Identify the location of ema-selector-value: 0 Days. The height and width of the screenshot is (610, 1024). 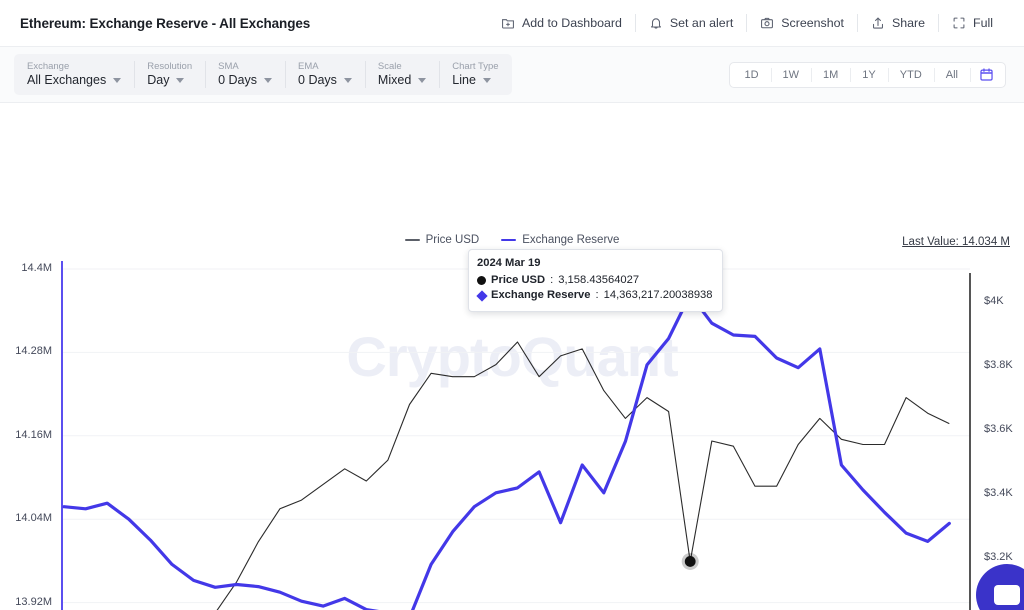
(317, 80).